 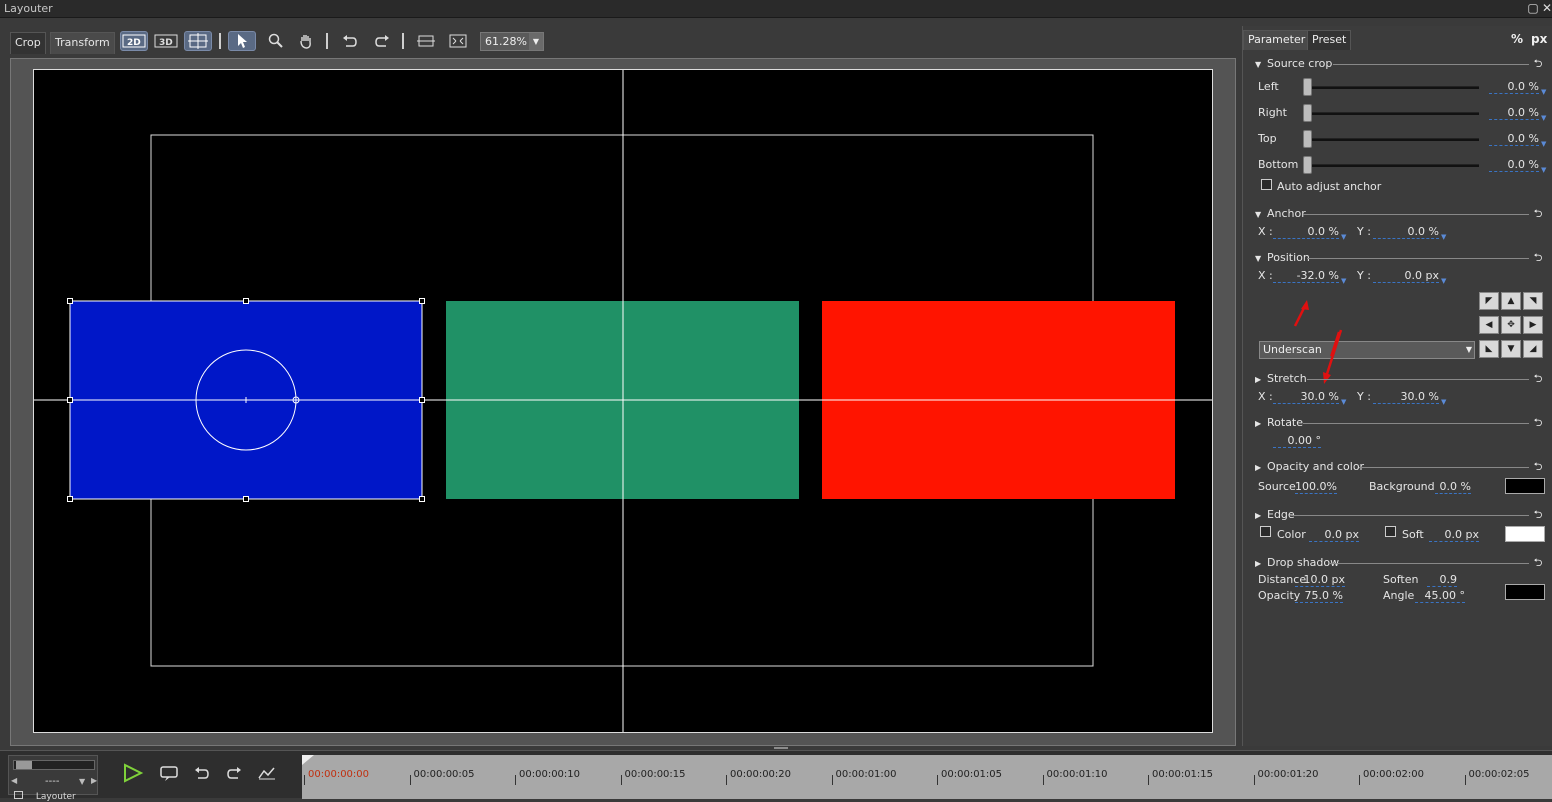 I want to click on undo-icon, so click(x=350, y=41).